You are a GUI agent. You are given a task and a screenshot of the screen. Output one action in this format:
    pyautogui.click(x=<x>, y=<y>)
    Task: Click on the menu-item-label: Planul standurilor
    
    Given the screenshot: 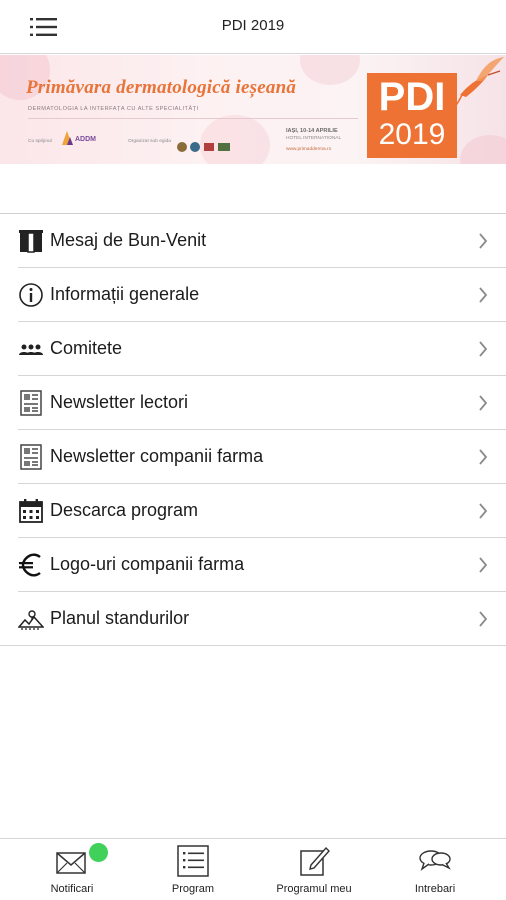 What is the action you would take?
    pyautogui.click(x=120, y=618)
    